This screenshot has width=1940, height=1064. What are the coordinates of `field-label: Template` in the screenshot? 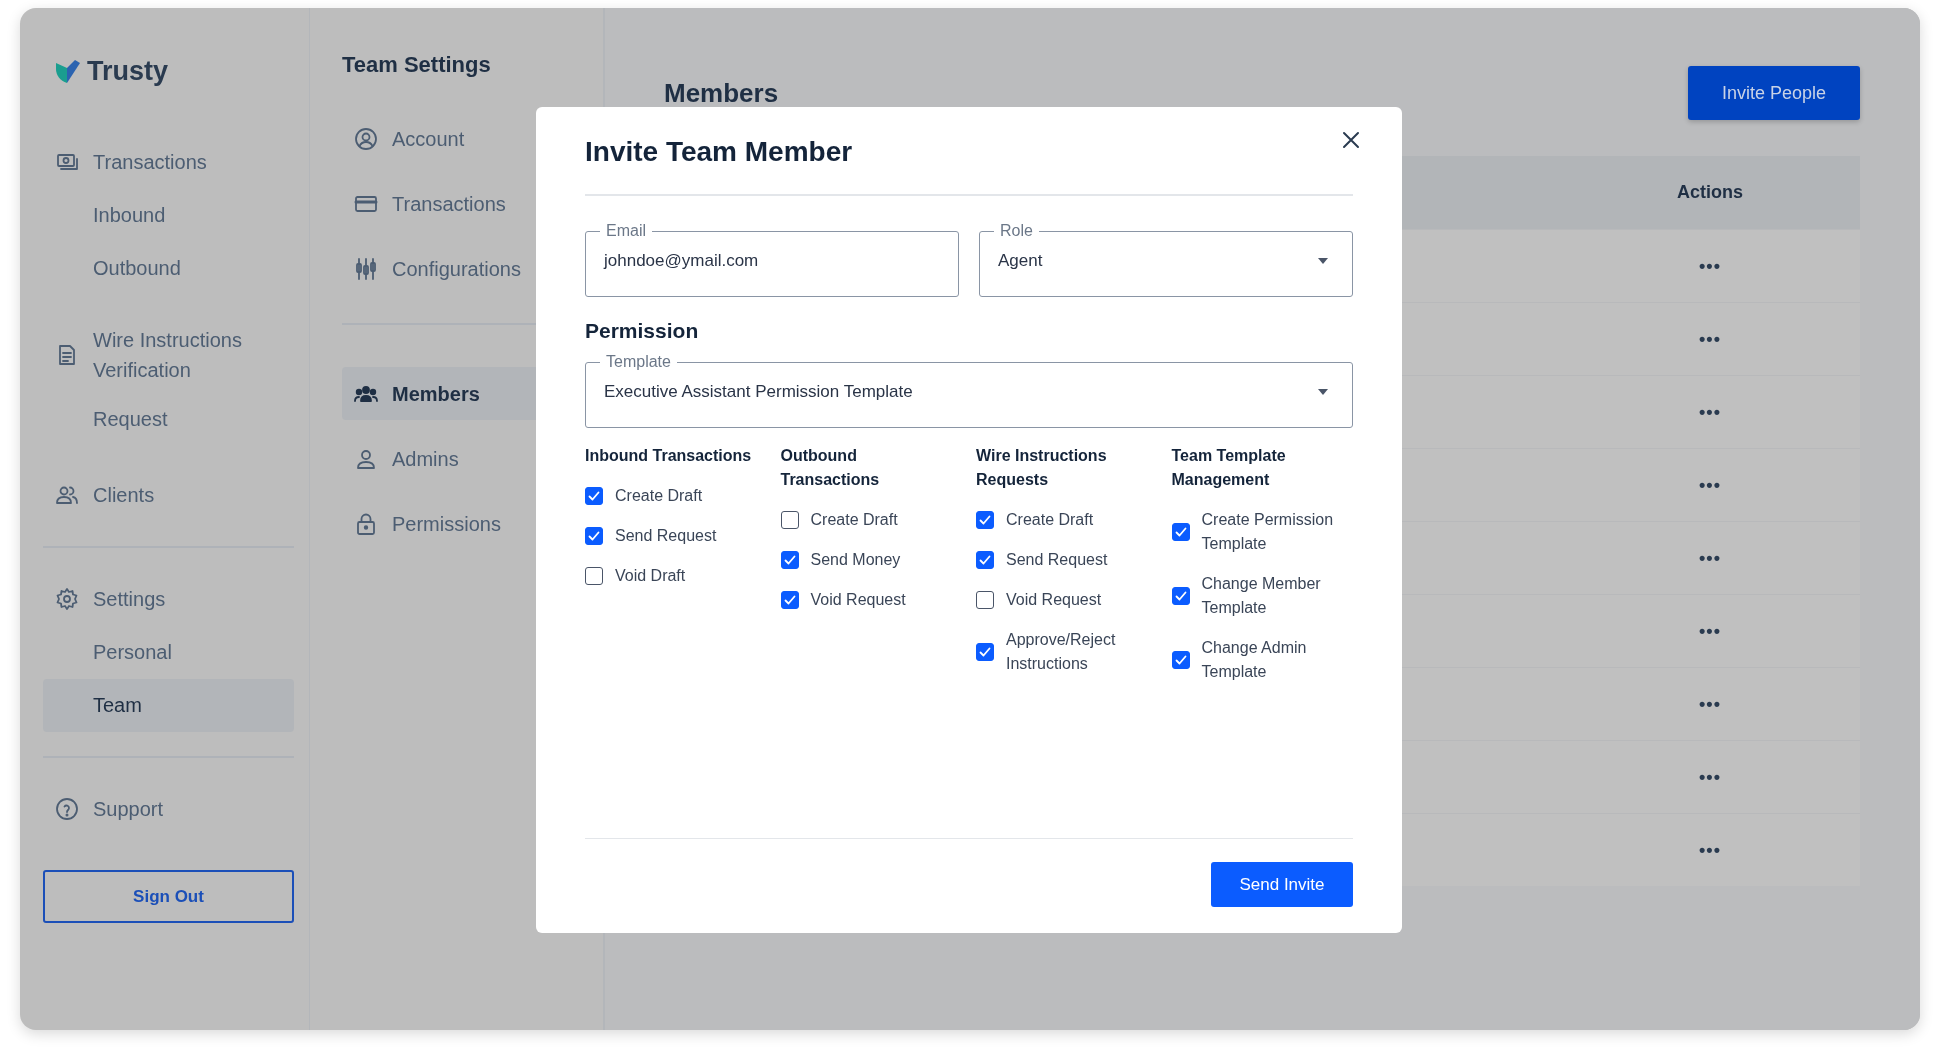 It's located at (638, 362).